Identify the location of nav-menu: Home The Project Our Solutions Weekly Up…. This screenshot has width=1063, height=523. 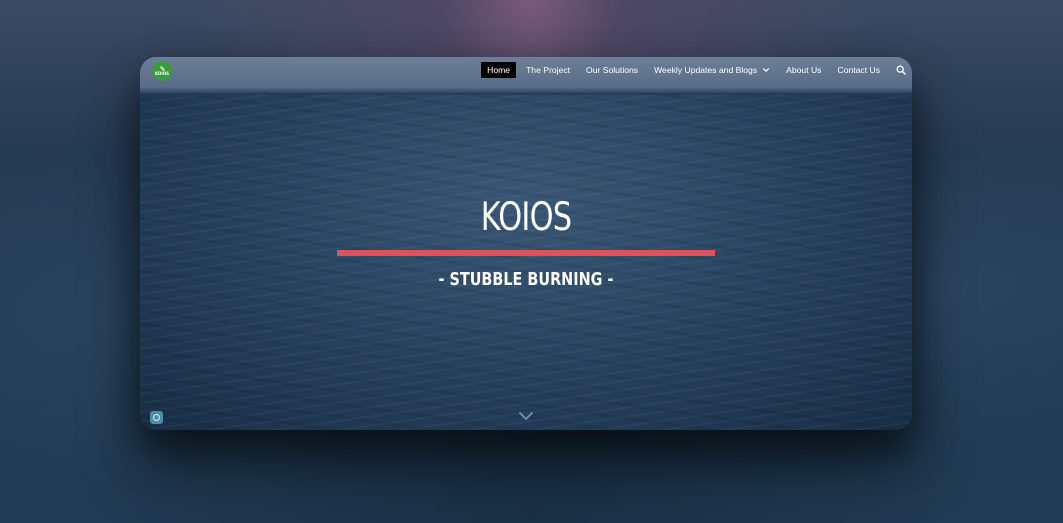
(691, 70).